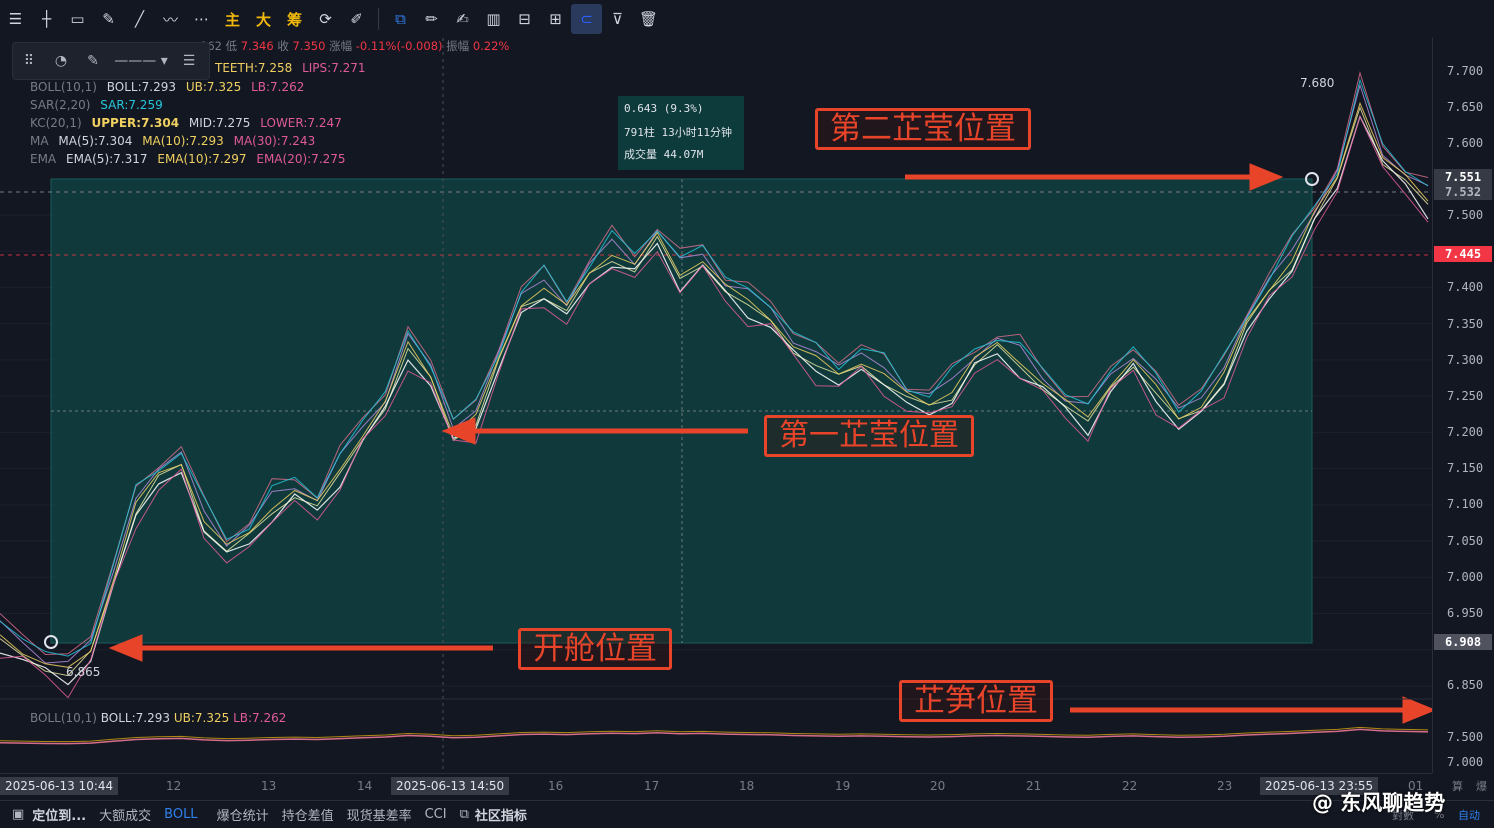  Describe the element at coordinates (1481, 786) in the screenshot. I see `corner-label-right: 爆` at that location.